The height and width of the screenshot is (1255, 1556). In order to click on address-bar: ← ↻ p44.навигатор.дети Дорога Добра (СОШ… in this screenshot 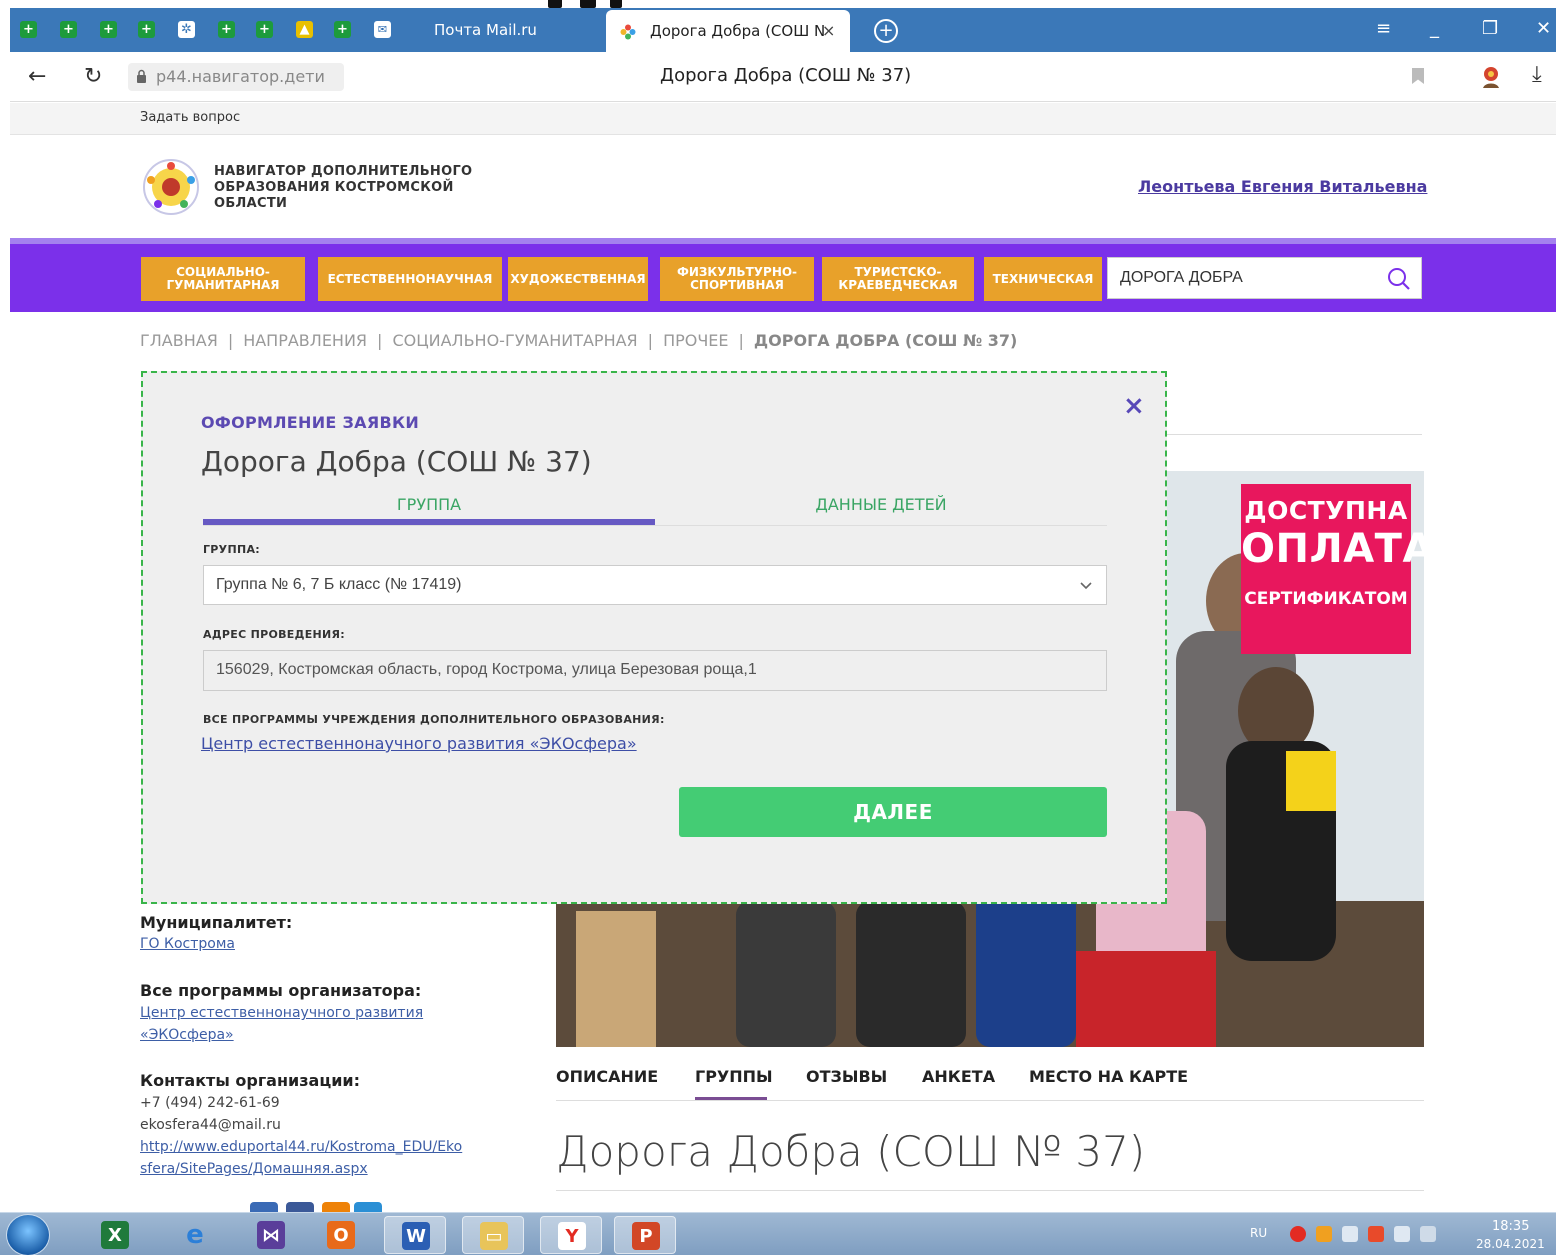, I will do `click(783, 77)`.